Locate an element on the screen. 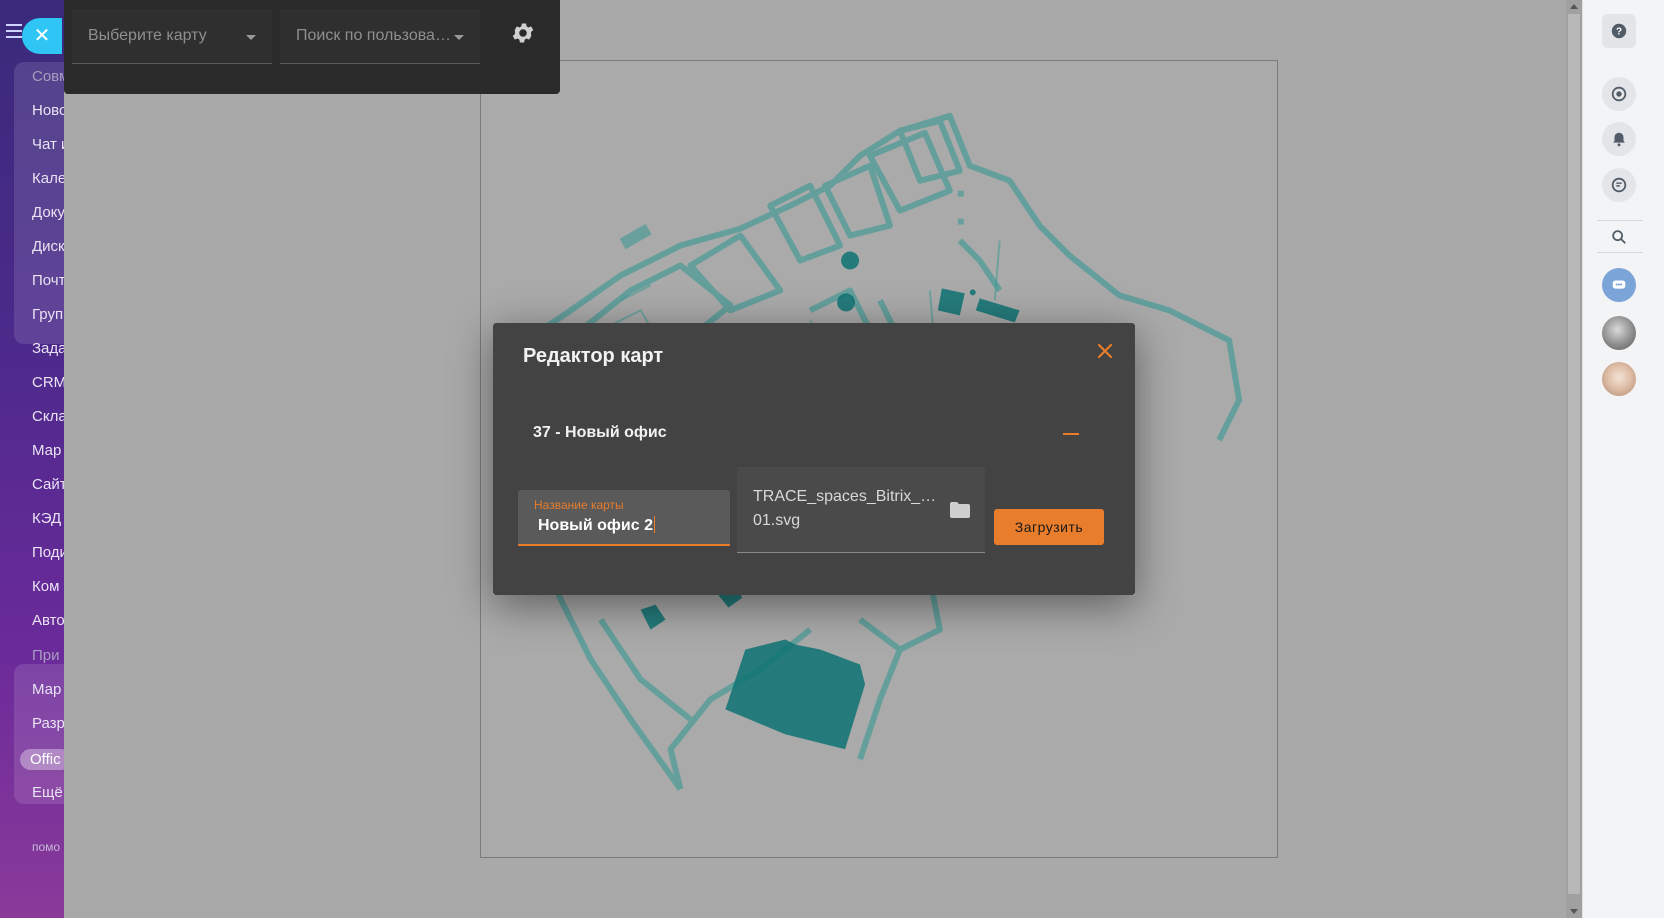 The width and height of the screenshot is (1664, 918). collapse-icon is located at coordinates (1071, 434).